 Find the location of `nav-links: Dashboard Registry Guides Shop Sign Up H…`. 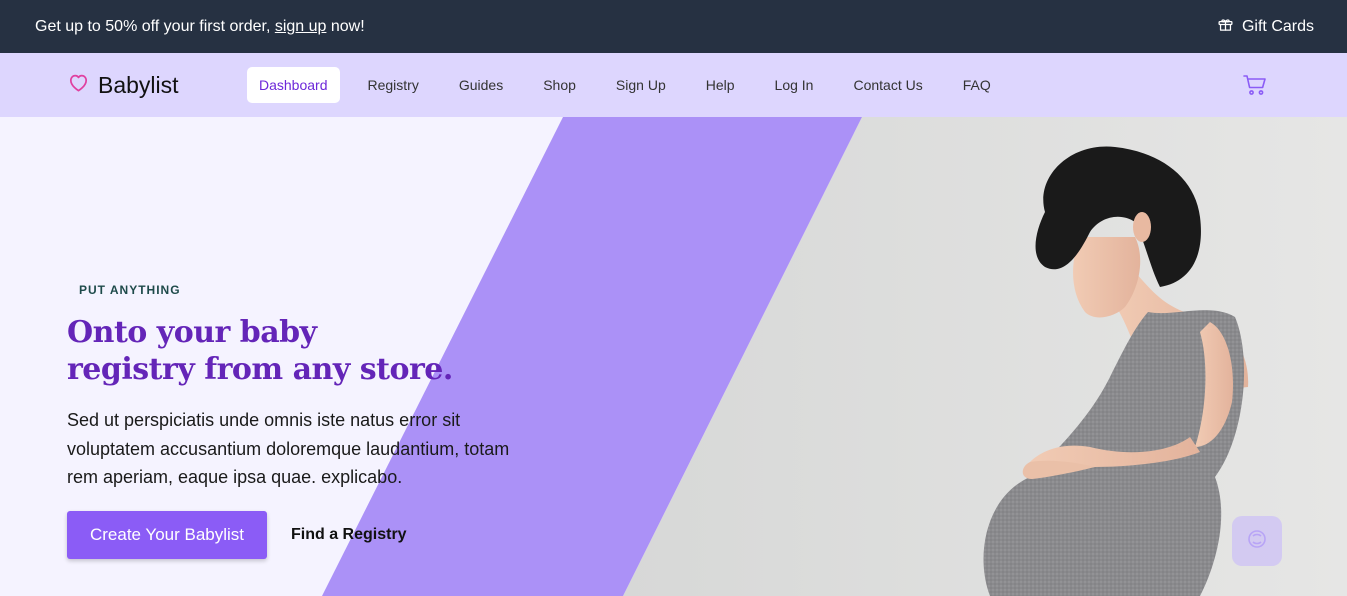

nav-links: Dashboard Registry Guides Shop Sign Up H… is located at coordinates (633, 85).